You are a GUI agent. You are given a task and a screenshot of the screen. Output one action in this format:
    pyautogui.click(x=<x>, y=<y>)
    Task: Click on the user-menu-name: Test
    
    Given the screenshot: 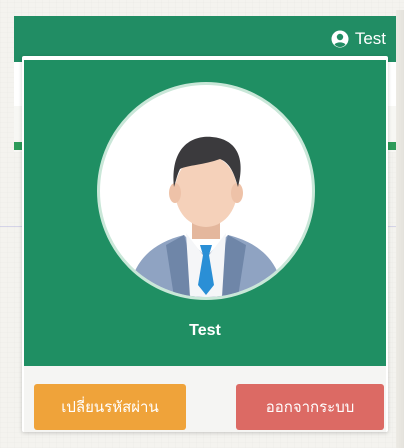 What is the action you would take?
    pyautogui.click(x=370, y=38)
    